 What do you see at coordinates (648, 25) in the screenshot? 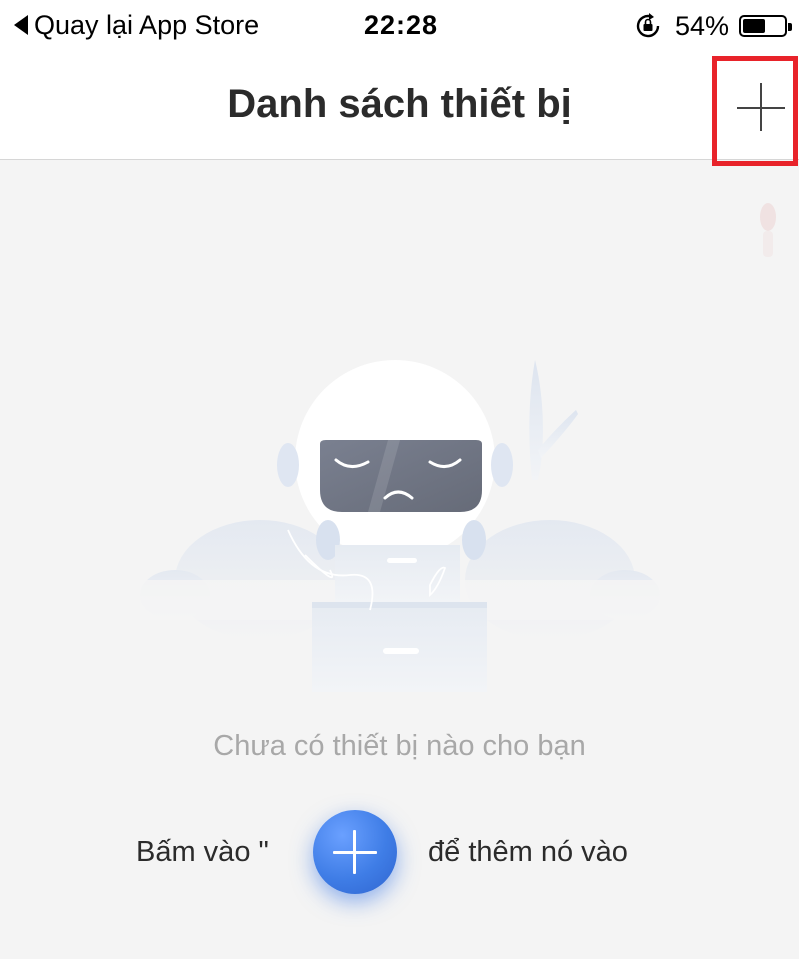
I see `rotation-lock-icon` at bounding box center [648, 25].